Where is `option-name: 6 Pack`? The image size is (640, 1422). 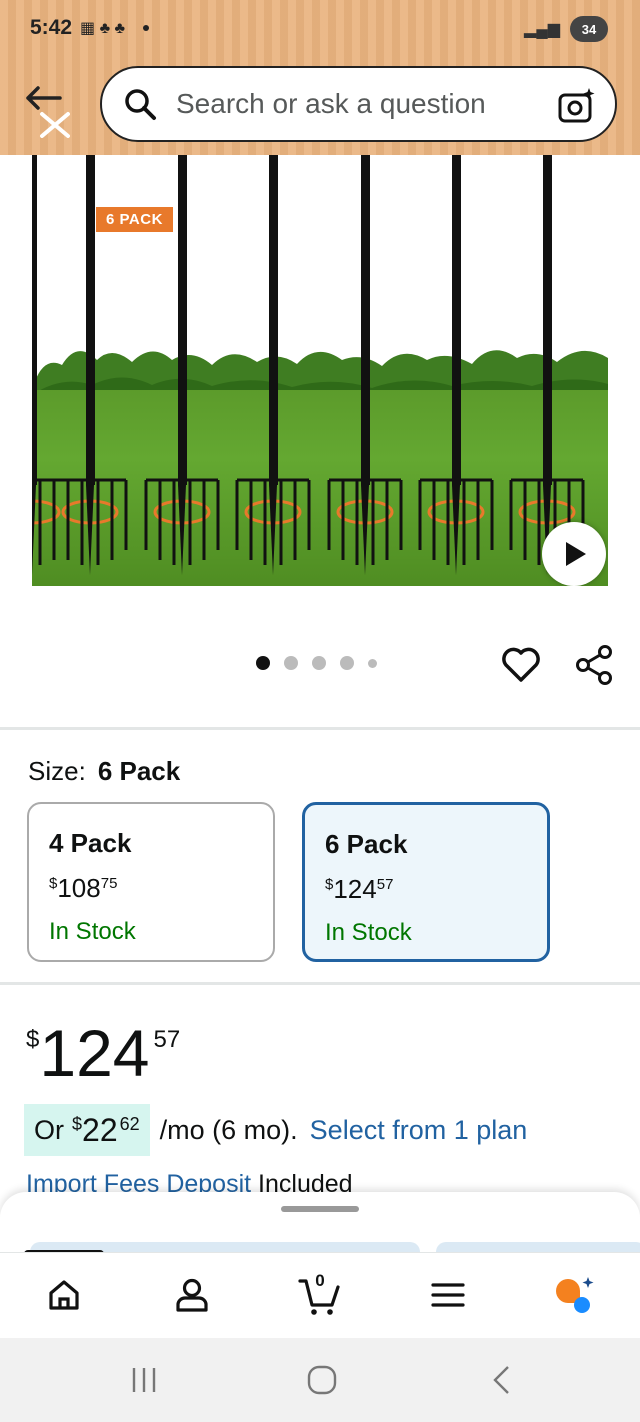
option-name: 6 Pack is located at coordinates (366, 844).